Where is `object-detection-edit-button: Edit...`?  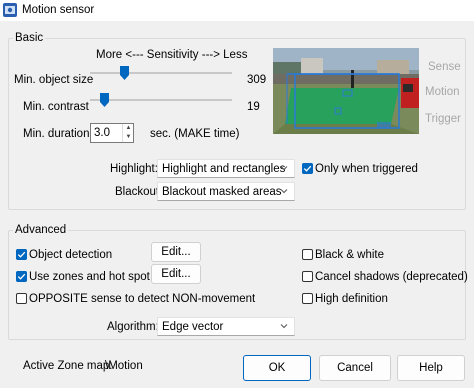
object-detection-edit-button: Edit... is located at coordinates (176, 252).